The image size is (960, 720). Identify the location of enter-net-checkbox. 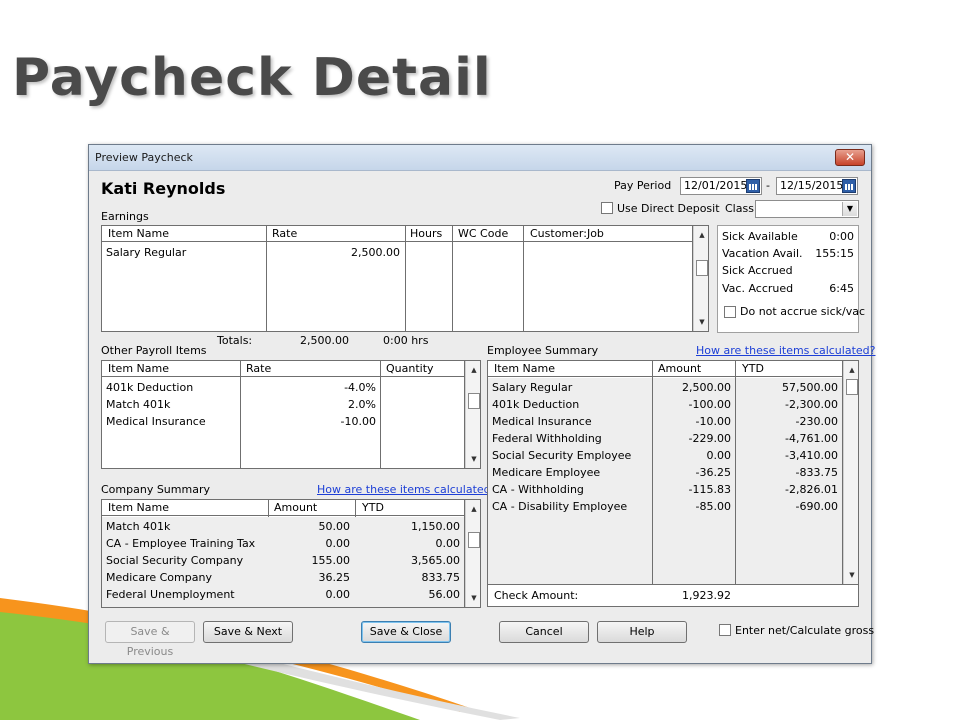
(725, 630).